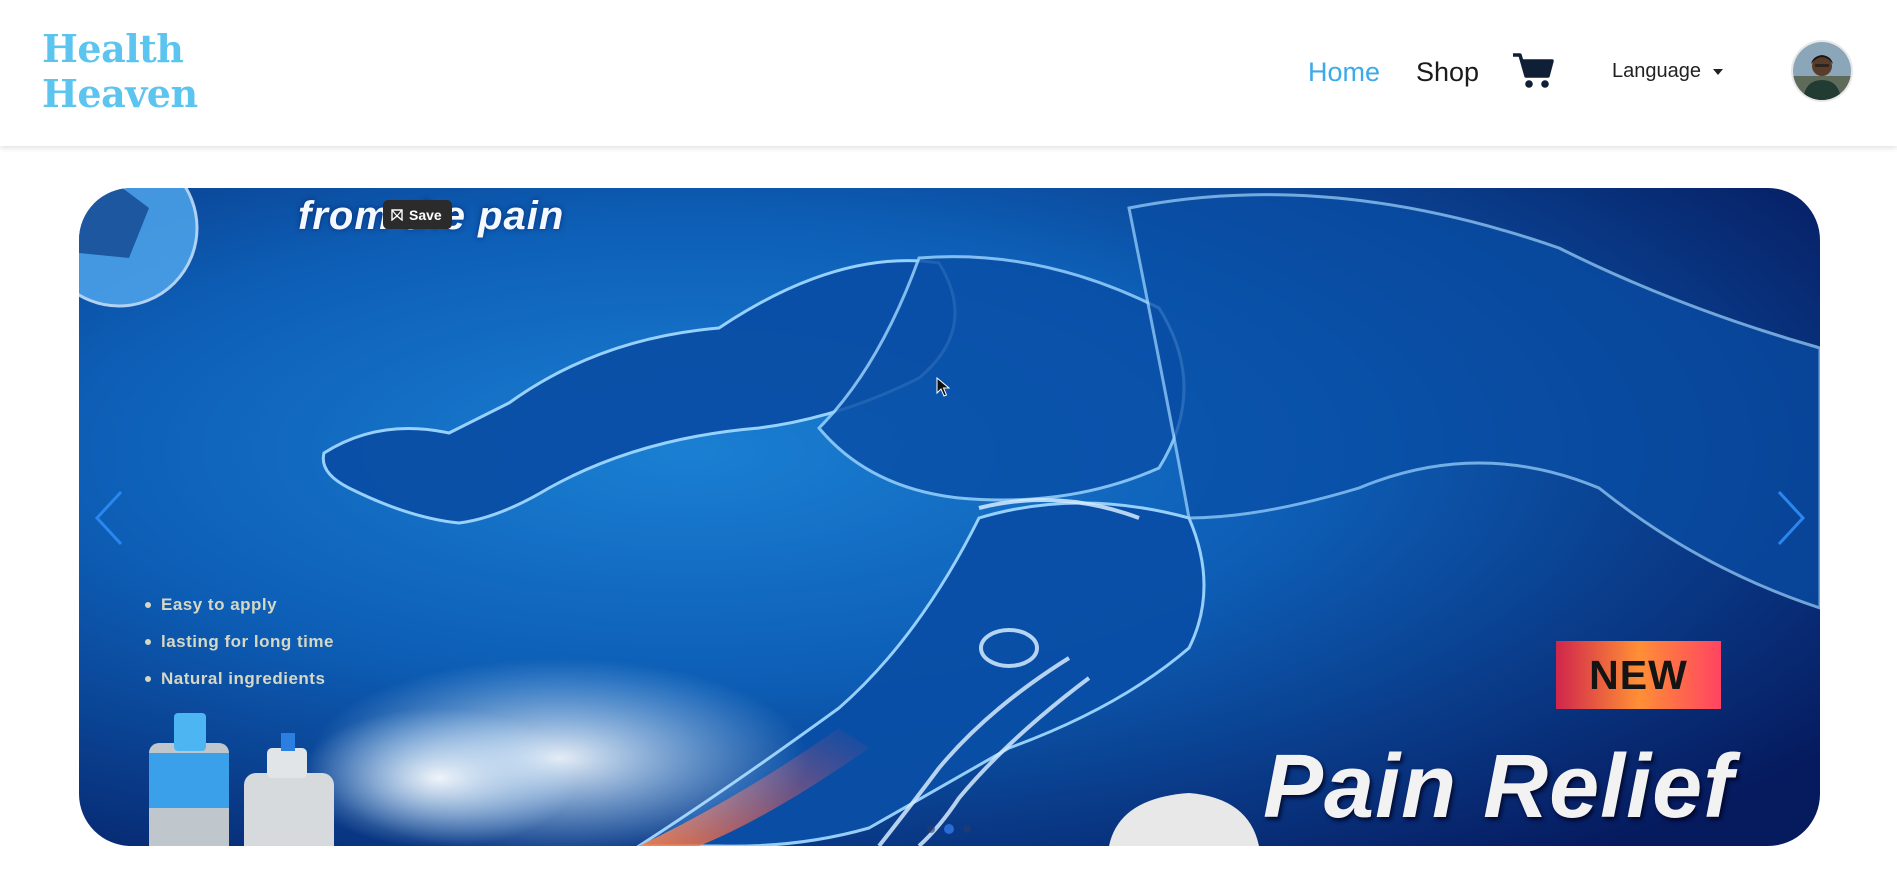  Describe the element at coordinates (113, 48) in the screenshot. I see `brand-line-1: Health` at that location.